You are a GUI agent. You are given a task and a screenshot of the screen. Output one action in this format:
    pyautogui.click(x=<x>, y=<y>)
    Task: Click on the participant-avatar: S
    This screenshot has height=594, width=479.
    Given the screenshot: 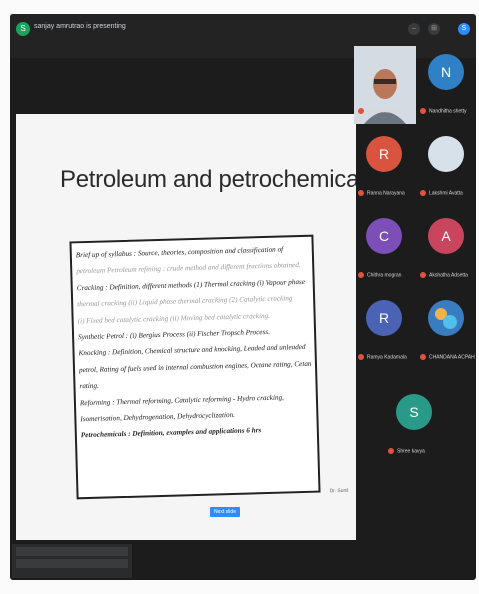 What is the action you would take?
    pyautogui.click(x=414, y=412)
    